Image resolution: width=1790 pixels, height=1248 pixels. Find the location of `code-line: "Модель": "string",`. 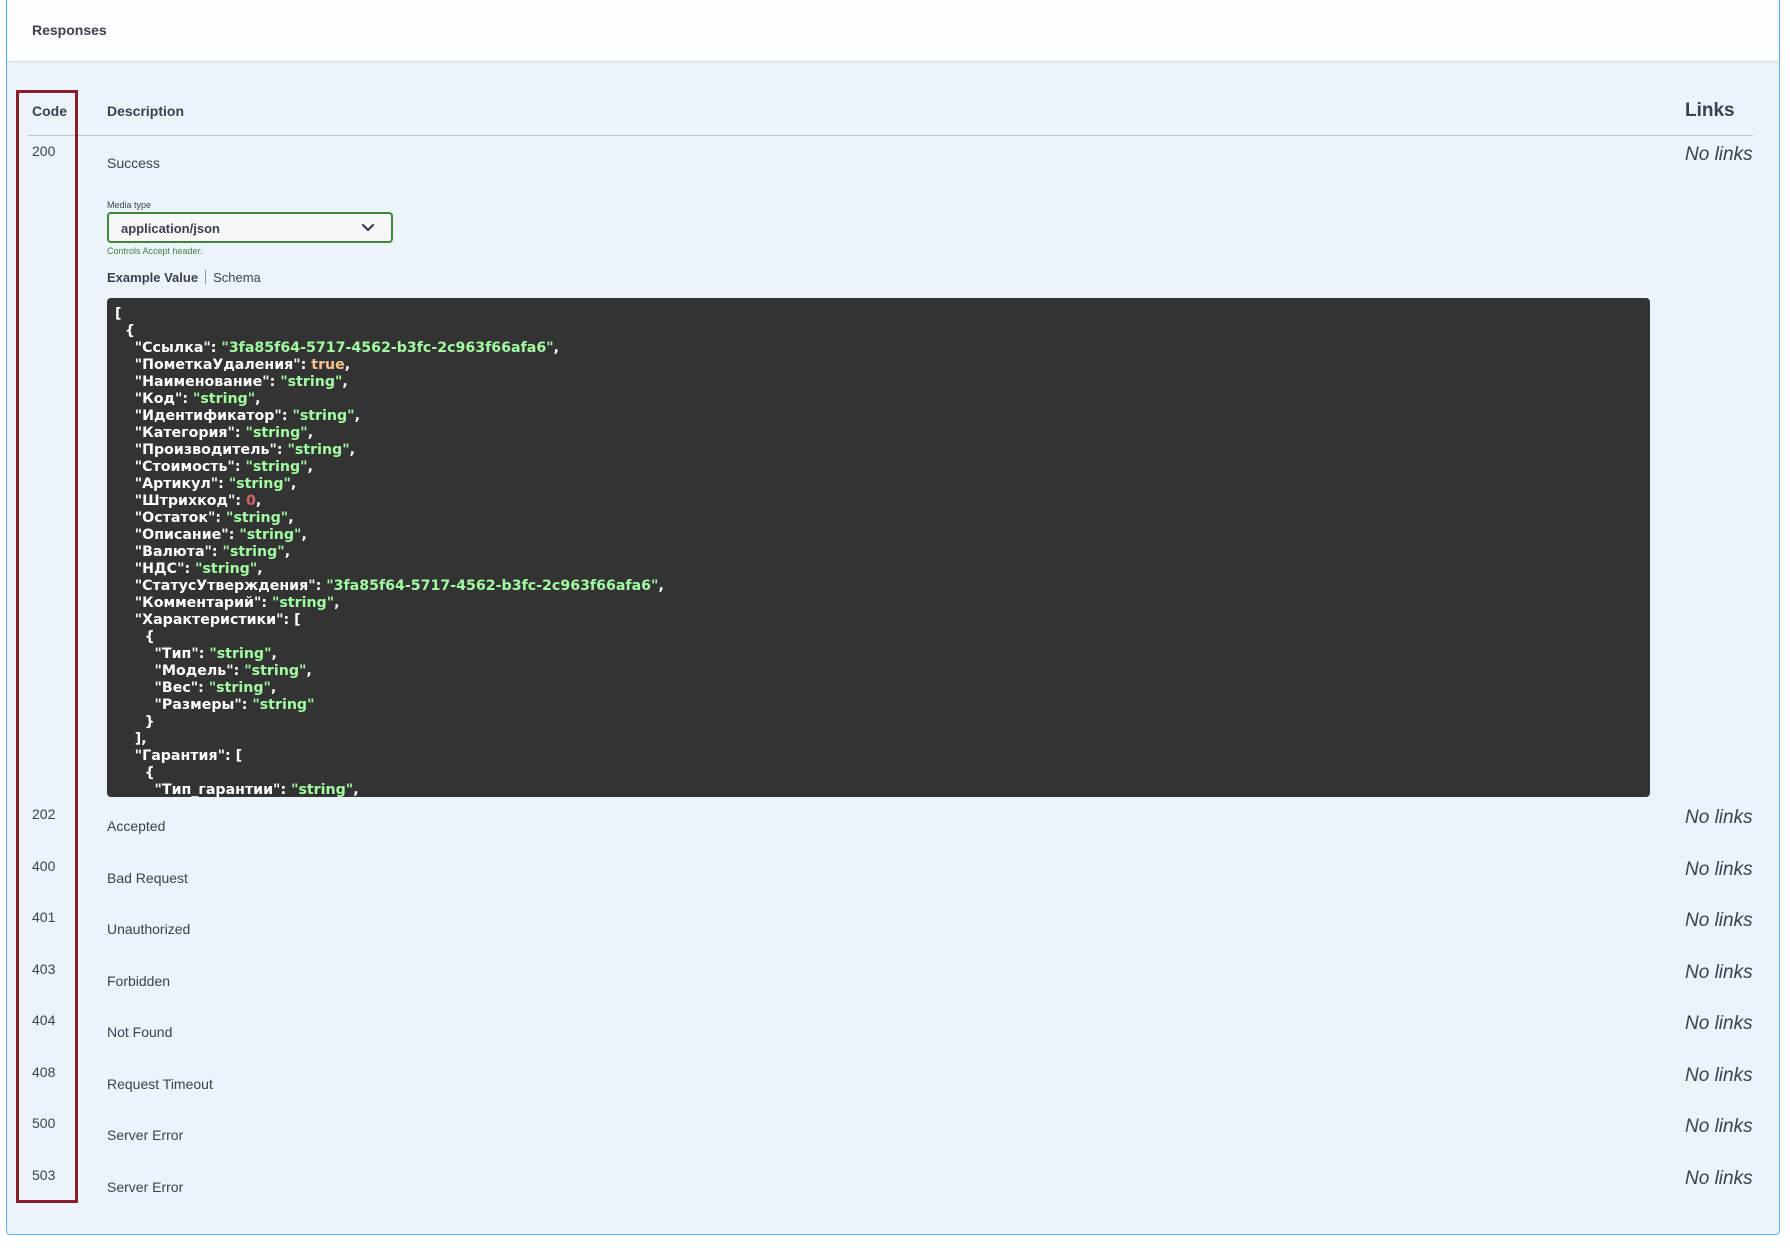

code-line: "Модель": "string", is located at coordinates (878, 671).